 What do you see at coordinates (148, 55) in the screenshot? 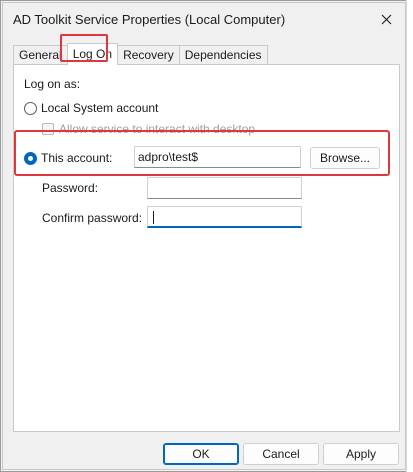
I see `tab-recovery: Recovery` at bounding box center [148, 55].